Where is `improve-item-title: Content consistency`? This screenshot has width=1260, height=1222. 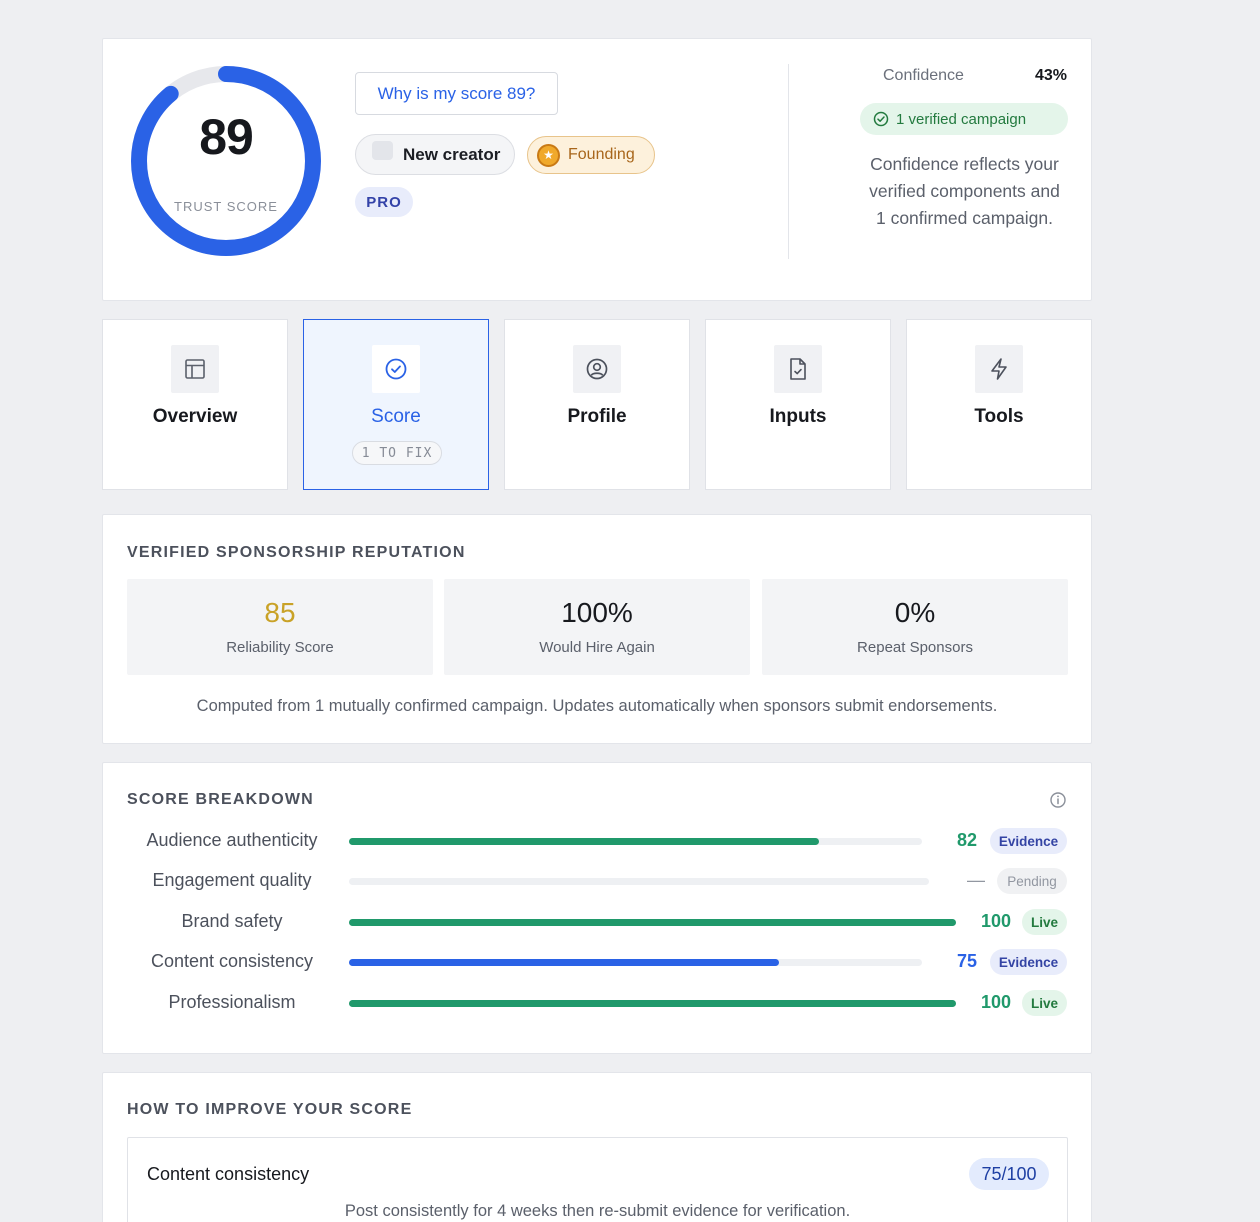
improve-item-title: Content consistency is located at coordinates (228, 1174).